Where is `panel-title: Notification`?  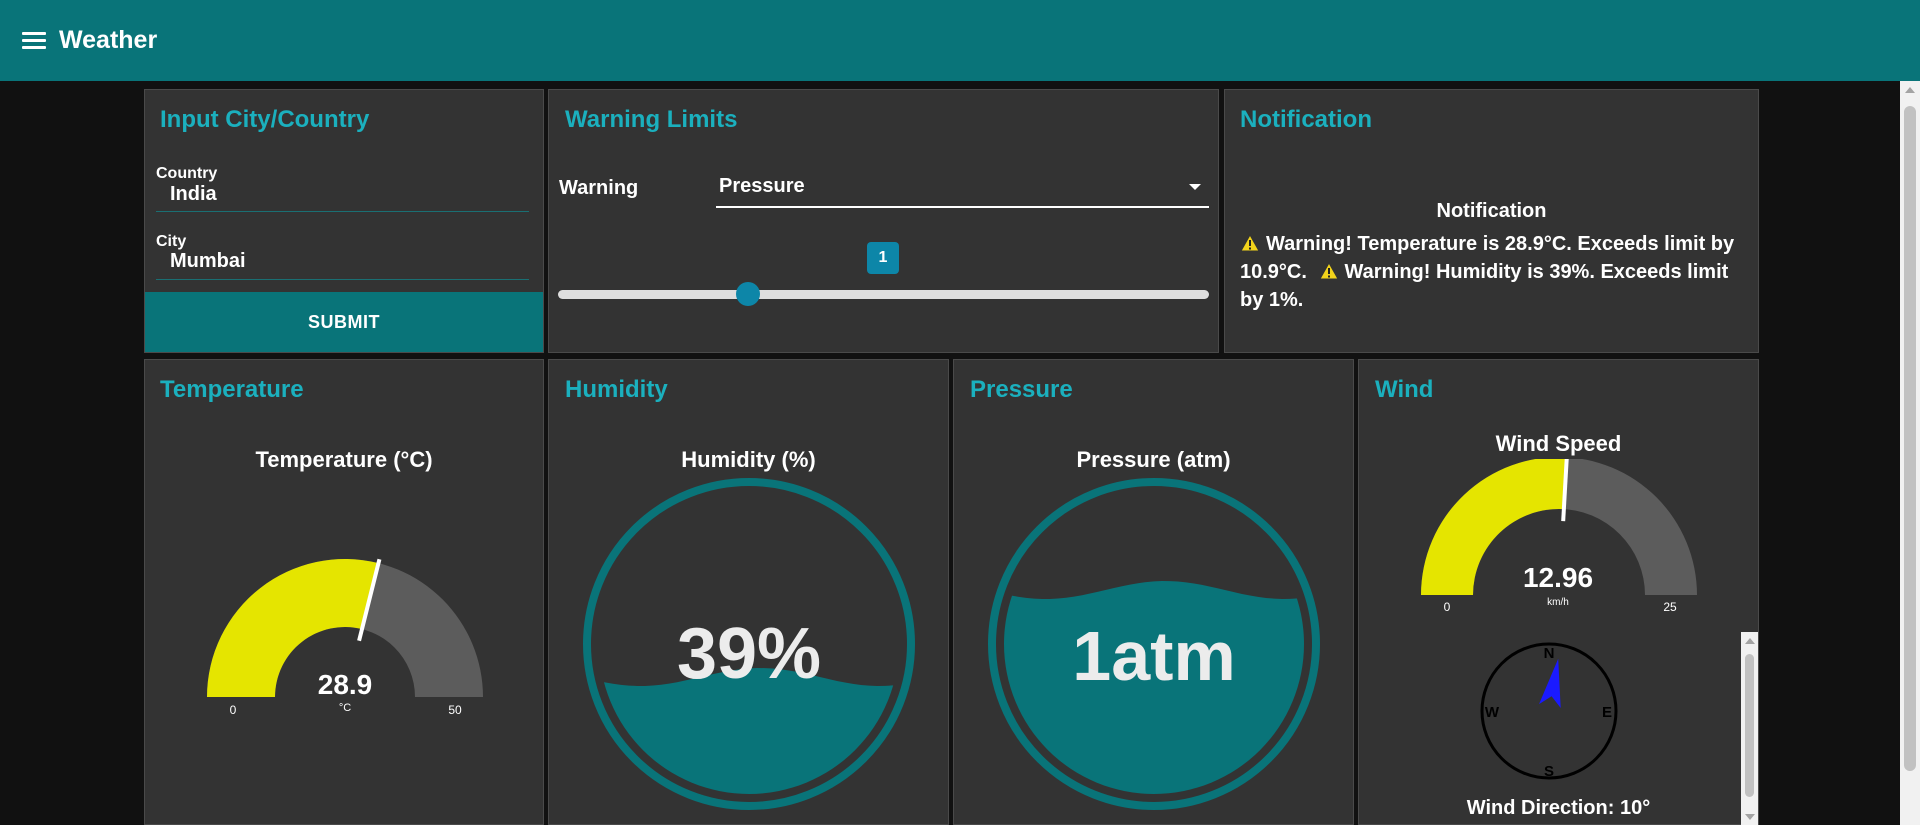 panel-title: Notification is located at coordinates (1306, 119).